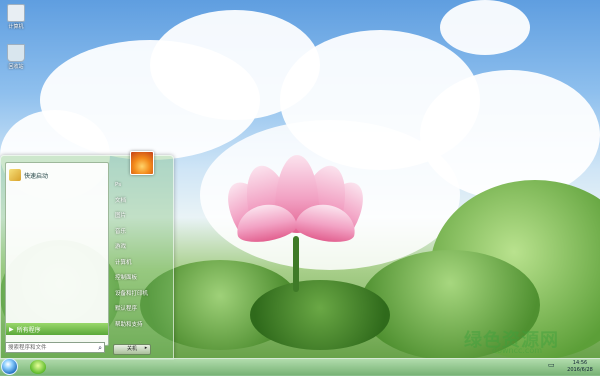  What do you see at coordinates (140, 186) in the screenshot?
I see `start-menu-item: Ps` at bounding box center [140, 186].